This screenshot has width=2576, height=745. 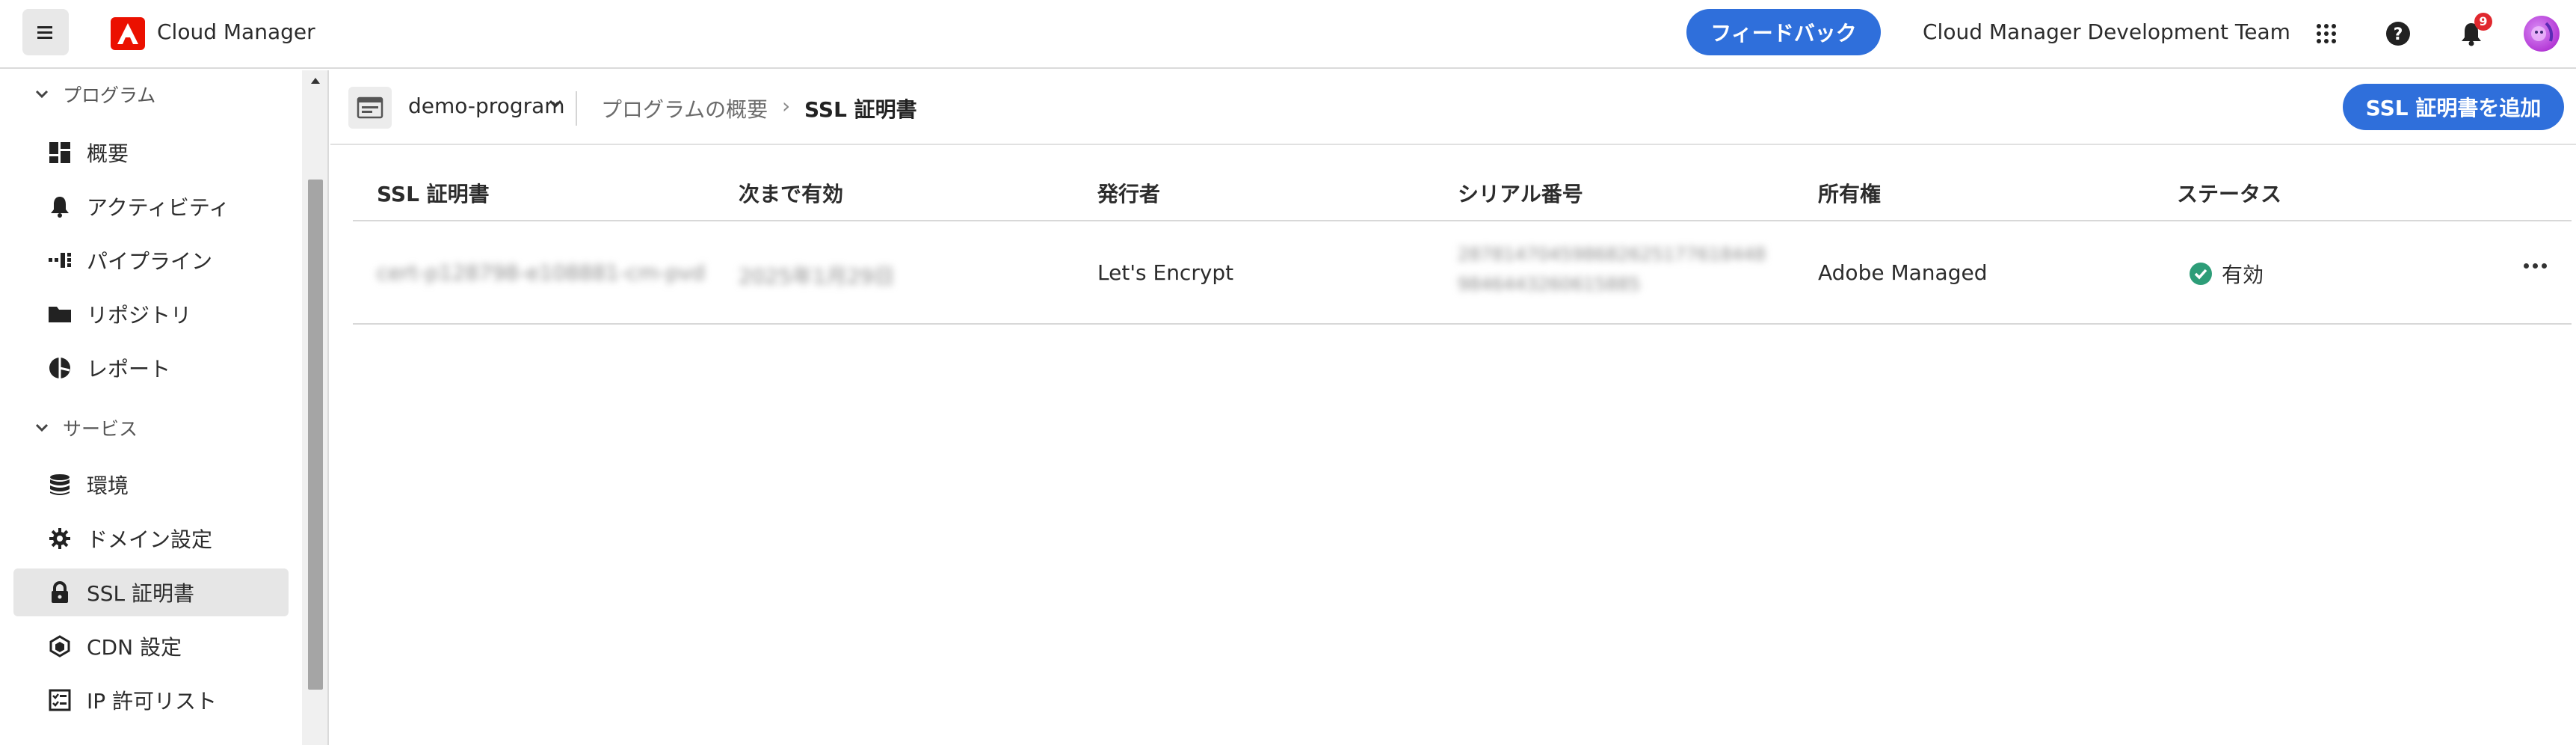 What do you see at coordinates (1520, 193) in the screenshot?
I see `column-header-serial-number: シリアル番号` at bounding box center [1520, 193].